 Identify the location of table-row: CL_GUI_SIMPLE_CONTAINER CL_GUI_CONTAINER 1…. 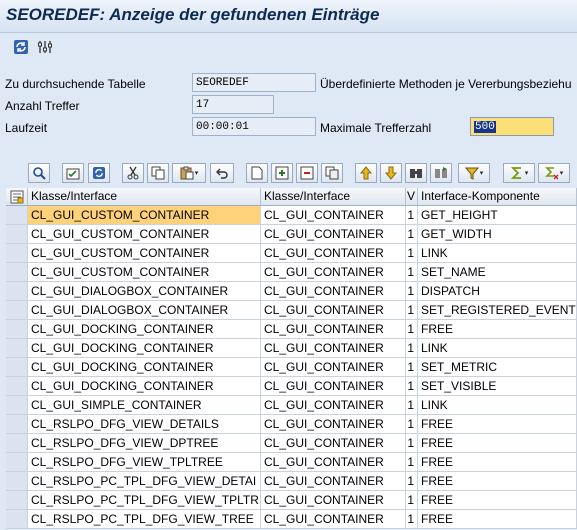
(291, 405).